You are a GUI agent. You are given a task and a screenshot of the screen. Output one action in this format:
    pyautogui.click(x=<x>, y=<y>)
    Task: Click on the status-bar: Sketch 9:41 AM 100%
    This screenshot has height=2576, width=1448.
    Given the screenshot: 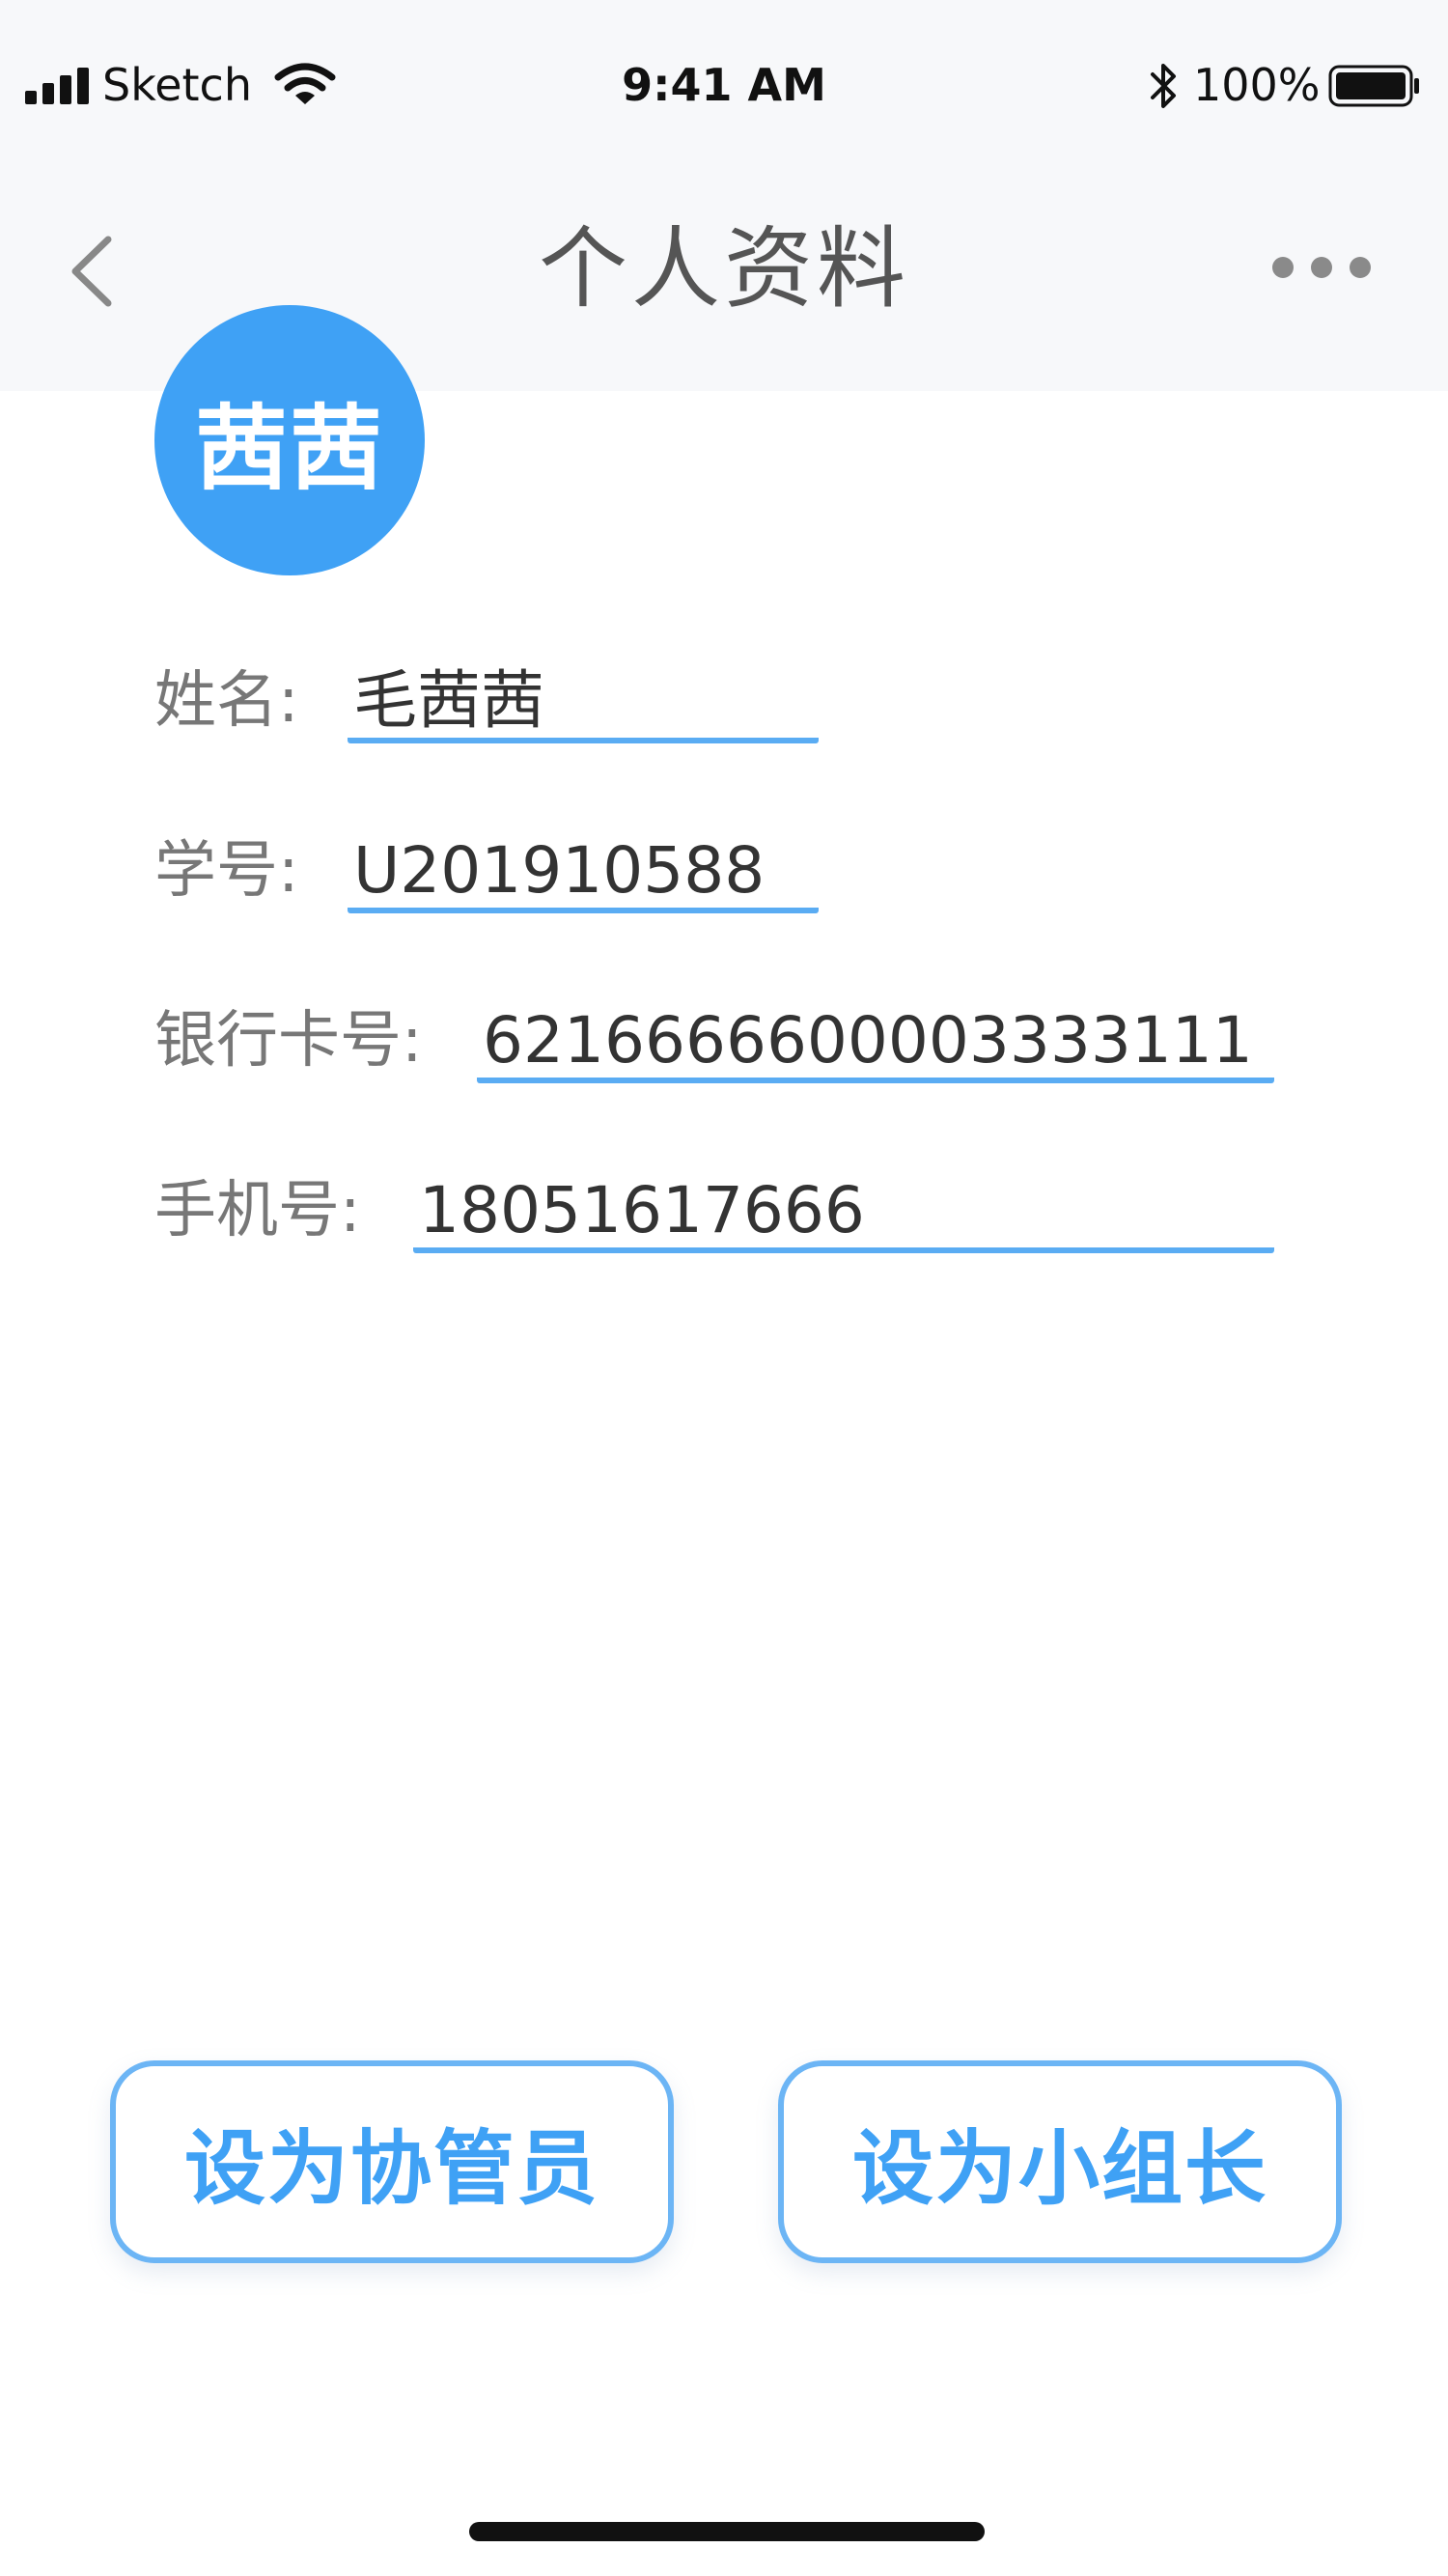 What is the action you would take?
    pyautogui.click(x=724, y=73)
    